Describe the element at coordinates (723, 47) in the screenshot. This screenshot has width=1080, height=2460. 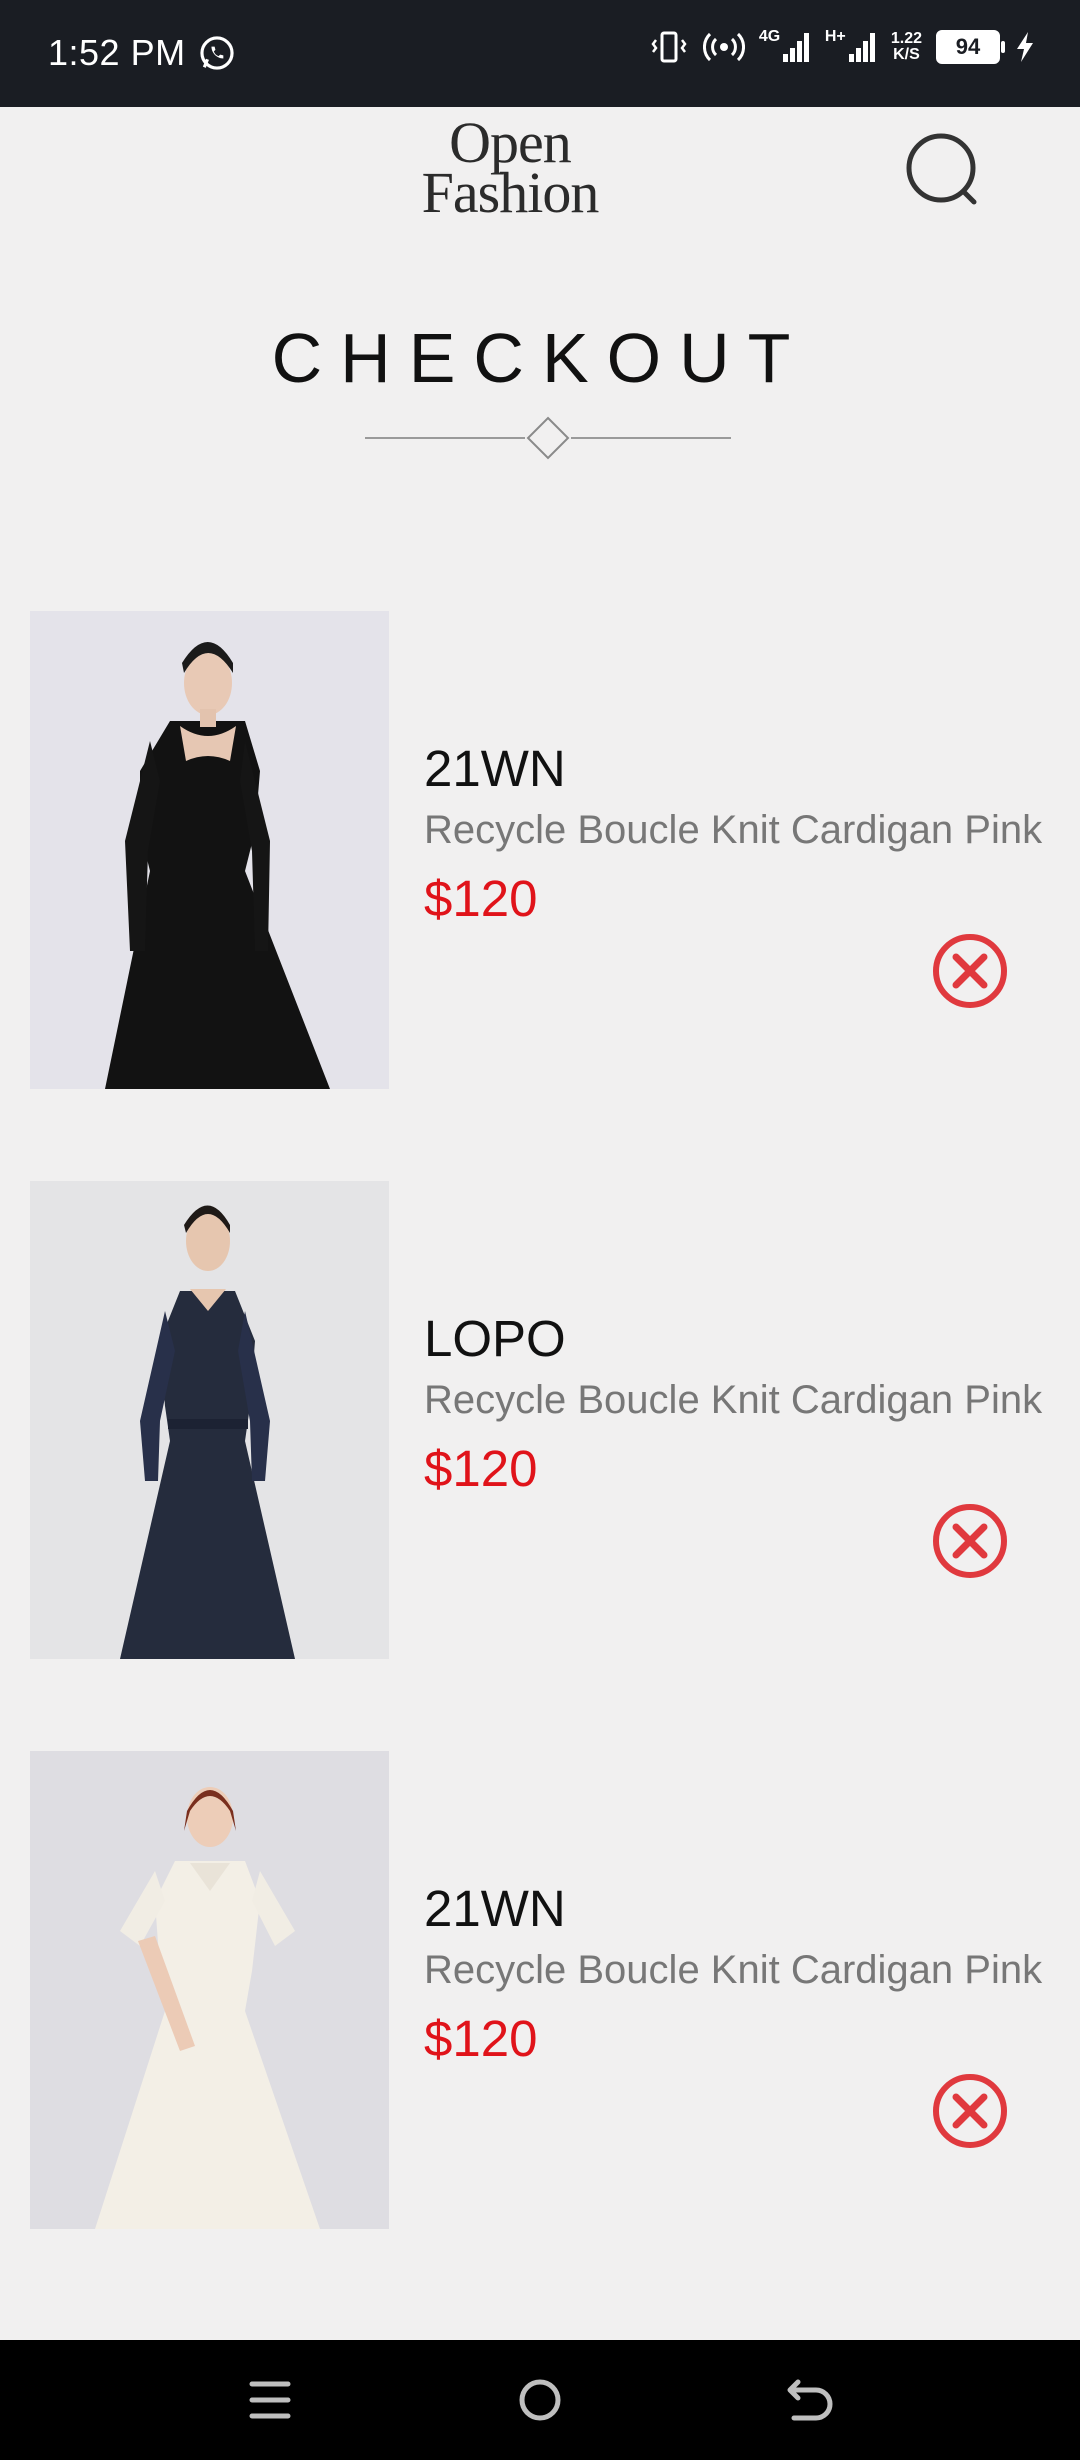
I see `hotspot-icon` at that location.